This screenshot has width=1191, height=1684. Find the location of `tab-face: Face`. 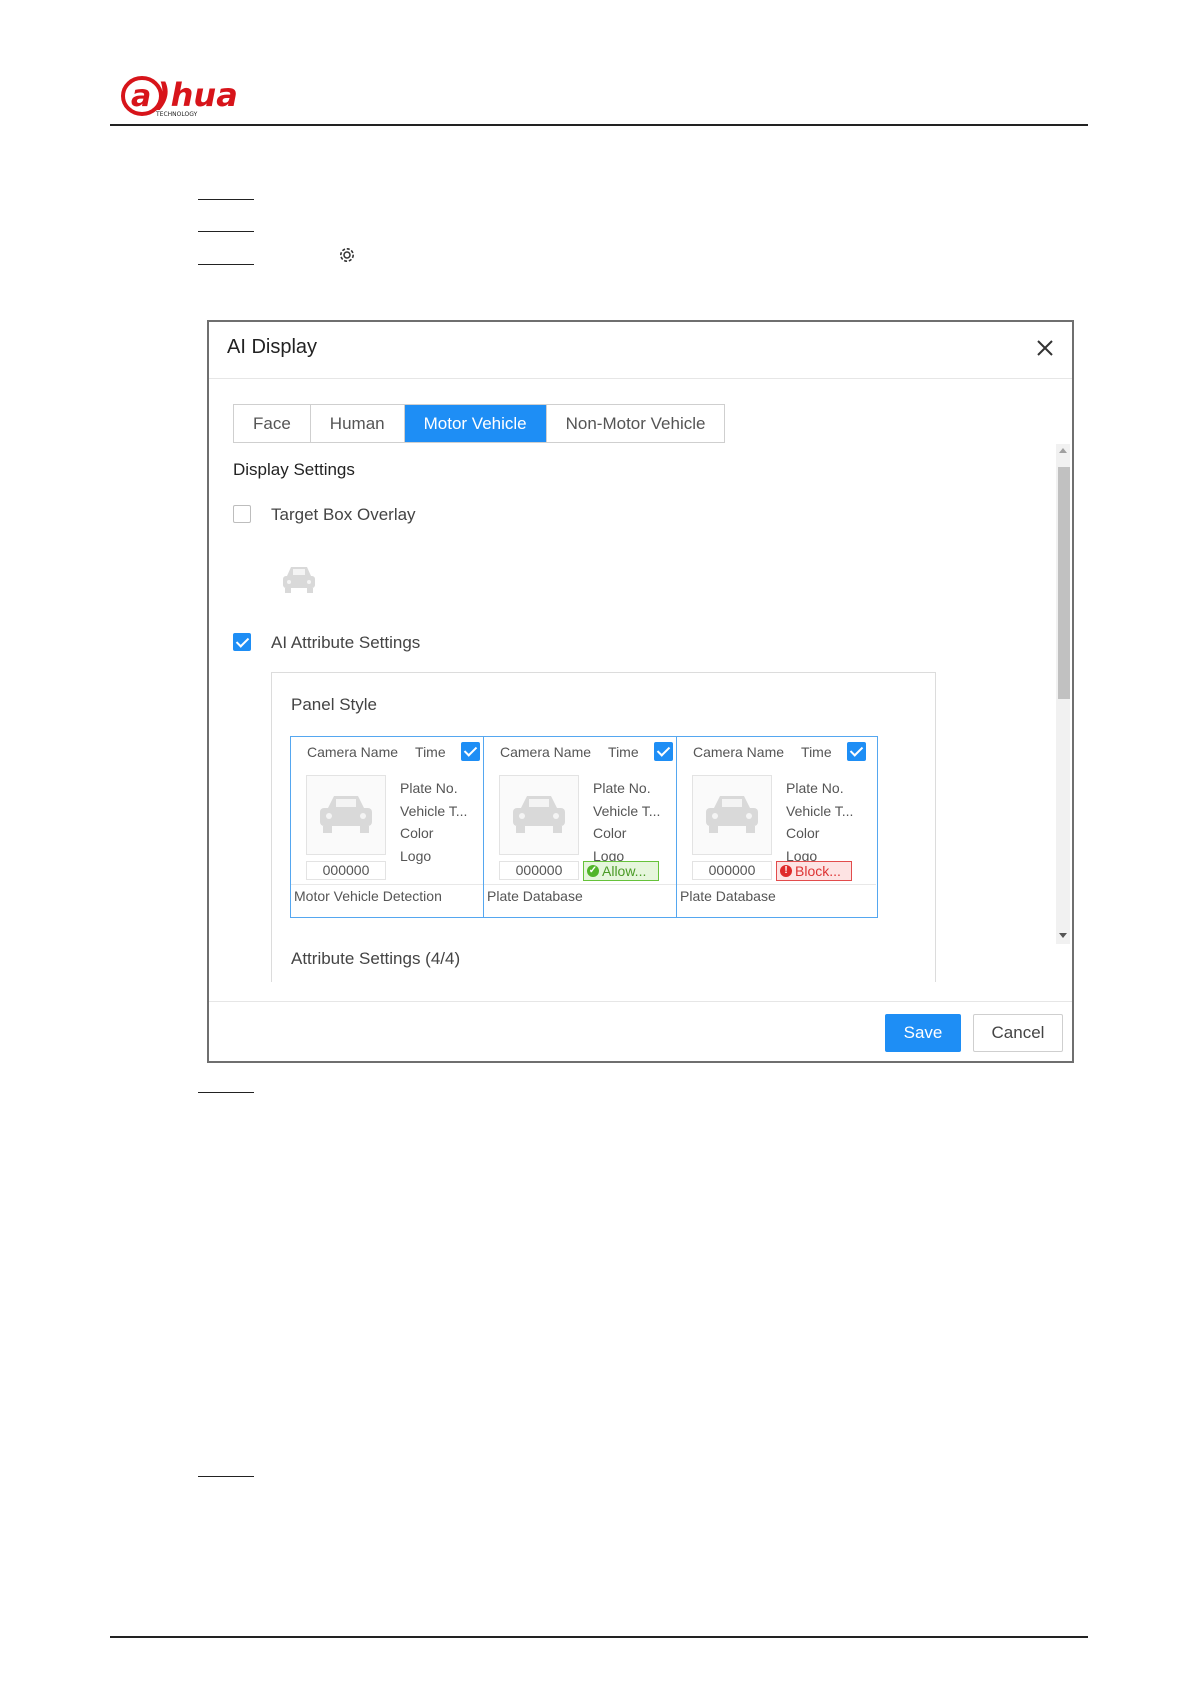

tab-face: Face is located at coordinates (272, 423).